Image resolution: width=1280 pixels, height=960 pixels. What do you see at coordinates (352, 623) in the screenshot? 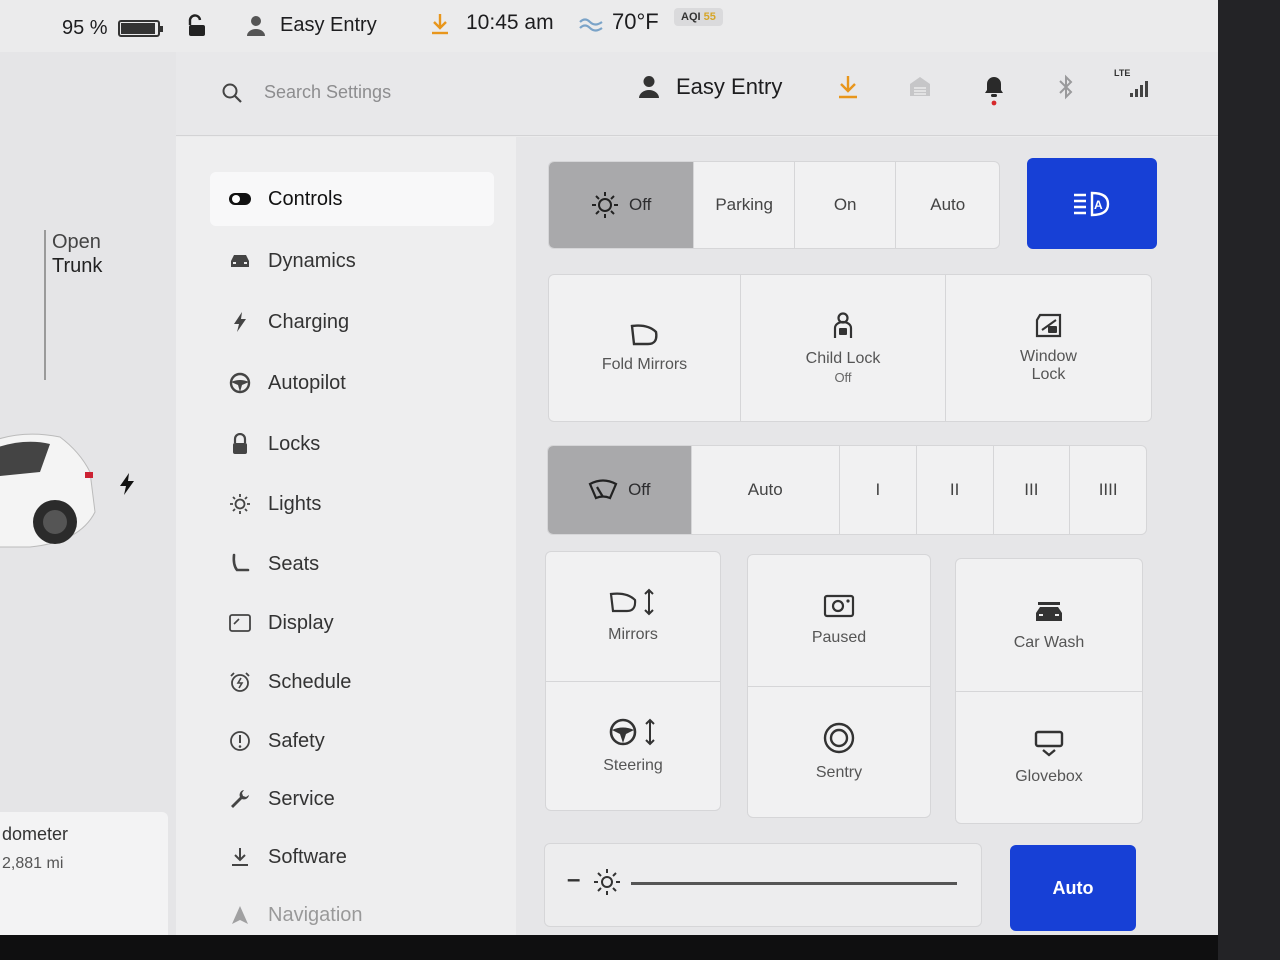
I see `sidebar-item-display: Display` at bounding box center [352, 623].